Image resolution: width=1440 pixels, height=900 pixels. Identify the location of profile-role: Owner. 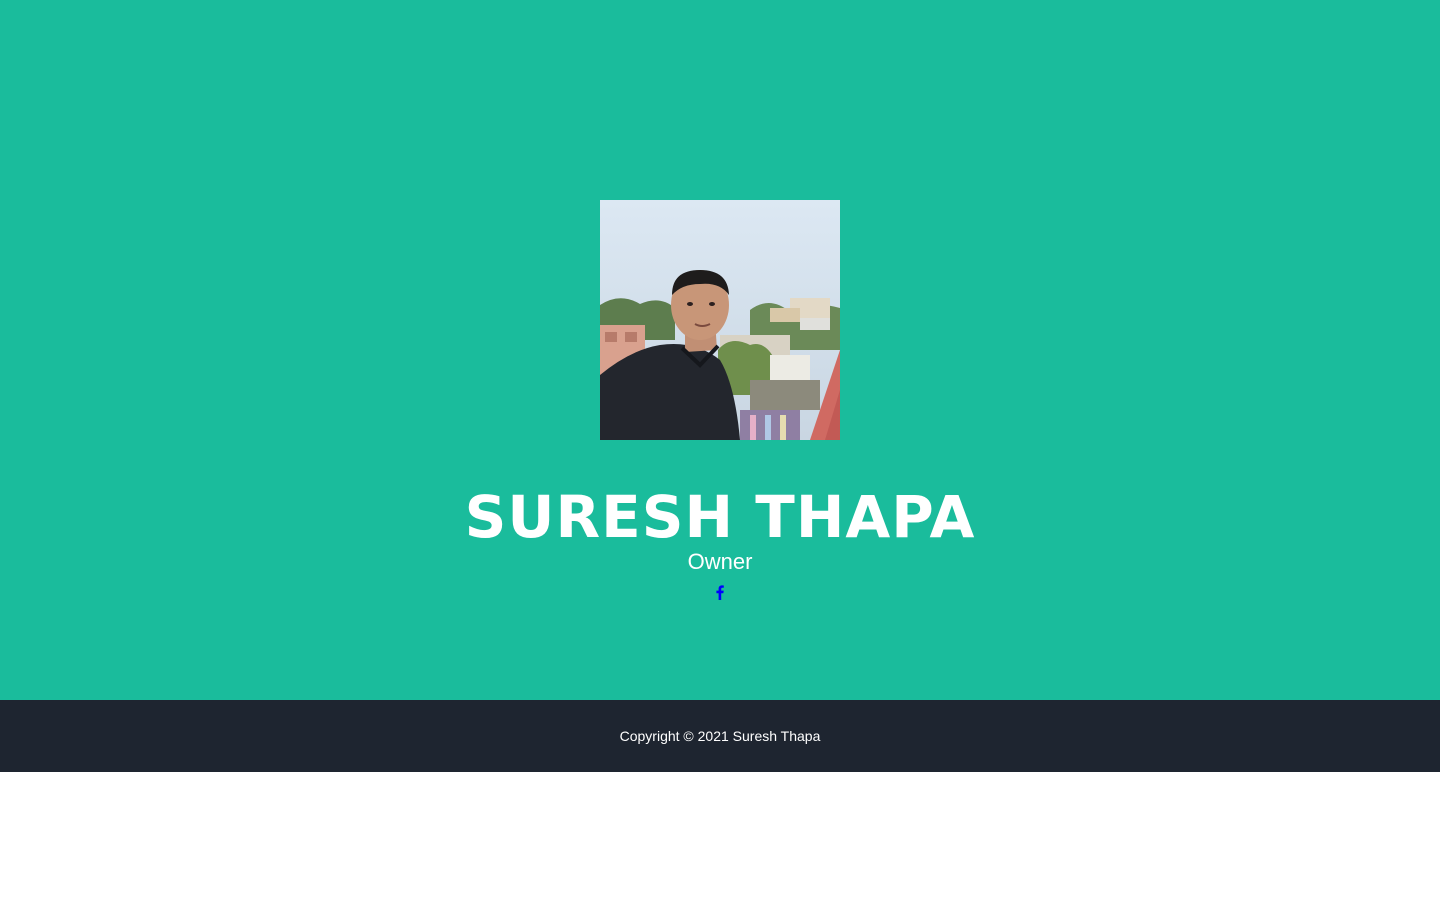
(720, 561).